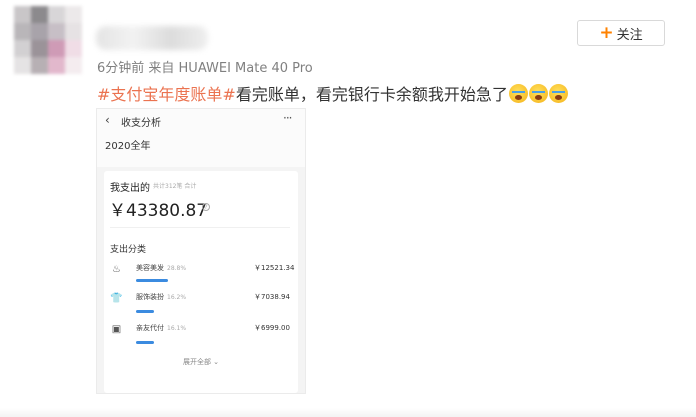 Image resolution: width=696 pixels, height=417 pixels. I want to click on expand-all-link: 展开全部 ⌄, so click(201, 362).